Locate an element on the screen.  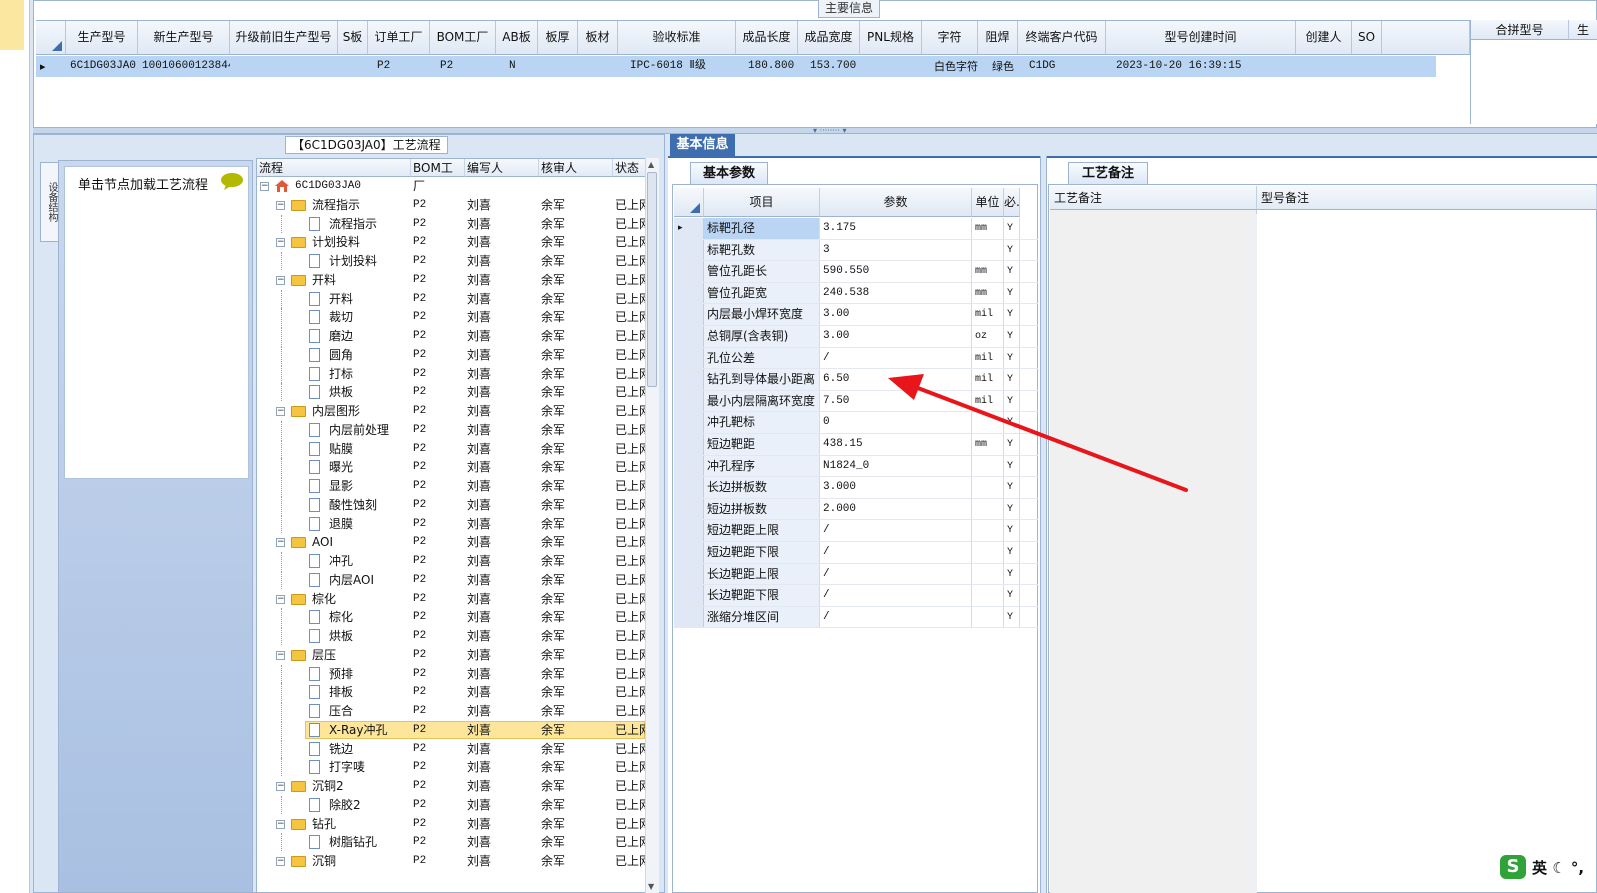
tree-root: − 6C1DG03JA0 is located at coordinates (456, 186).